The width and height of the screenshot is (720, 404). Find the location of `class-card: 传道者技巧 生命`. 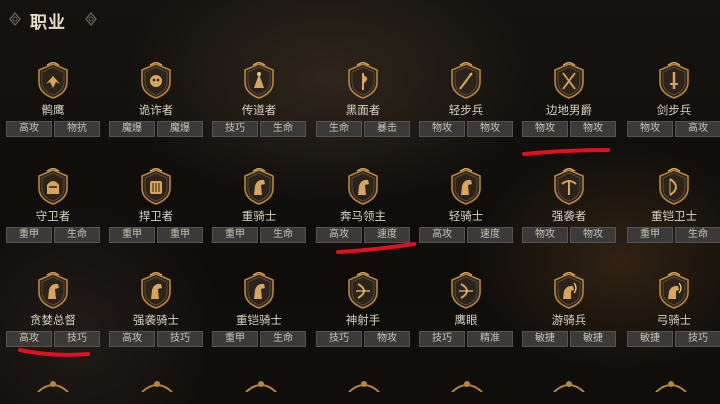

class-card: 传道者技巧 生命 is located at coordinates (259, 108).